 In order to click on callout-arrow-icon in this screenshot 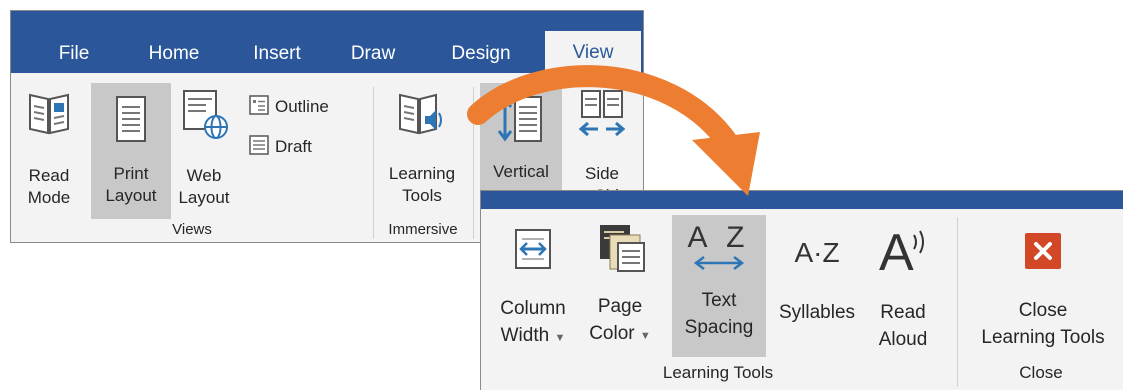, I will do `click(613, 130)`.